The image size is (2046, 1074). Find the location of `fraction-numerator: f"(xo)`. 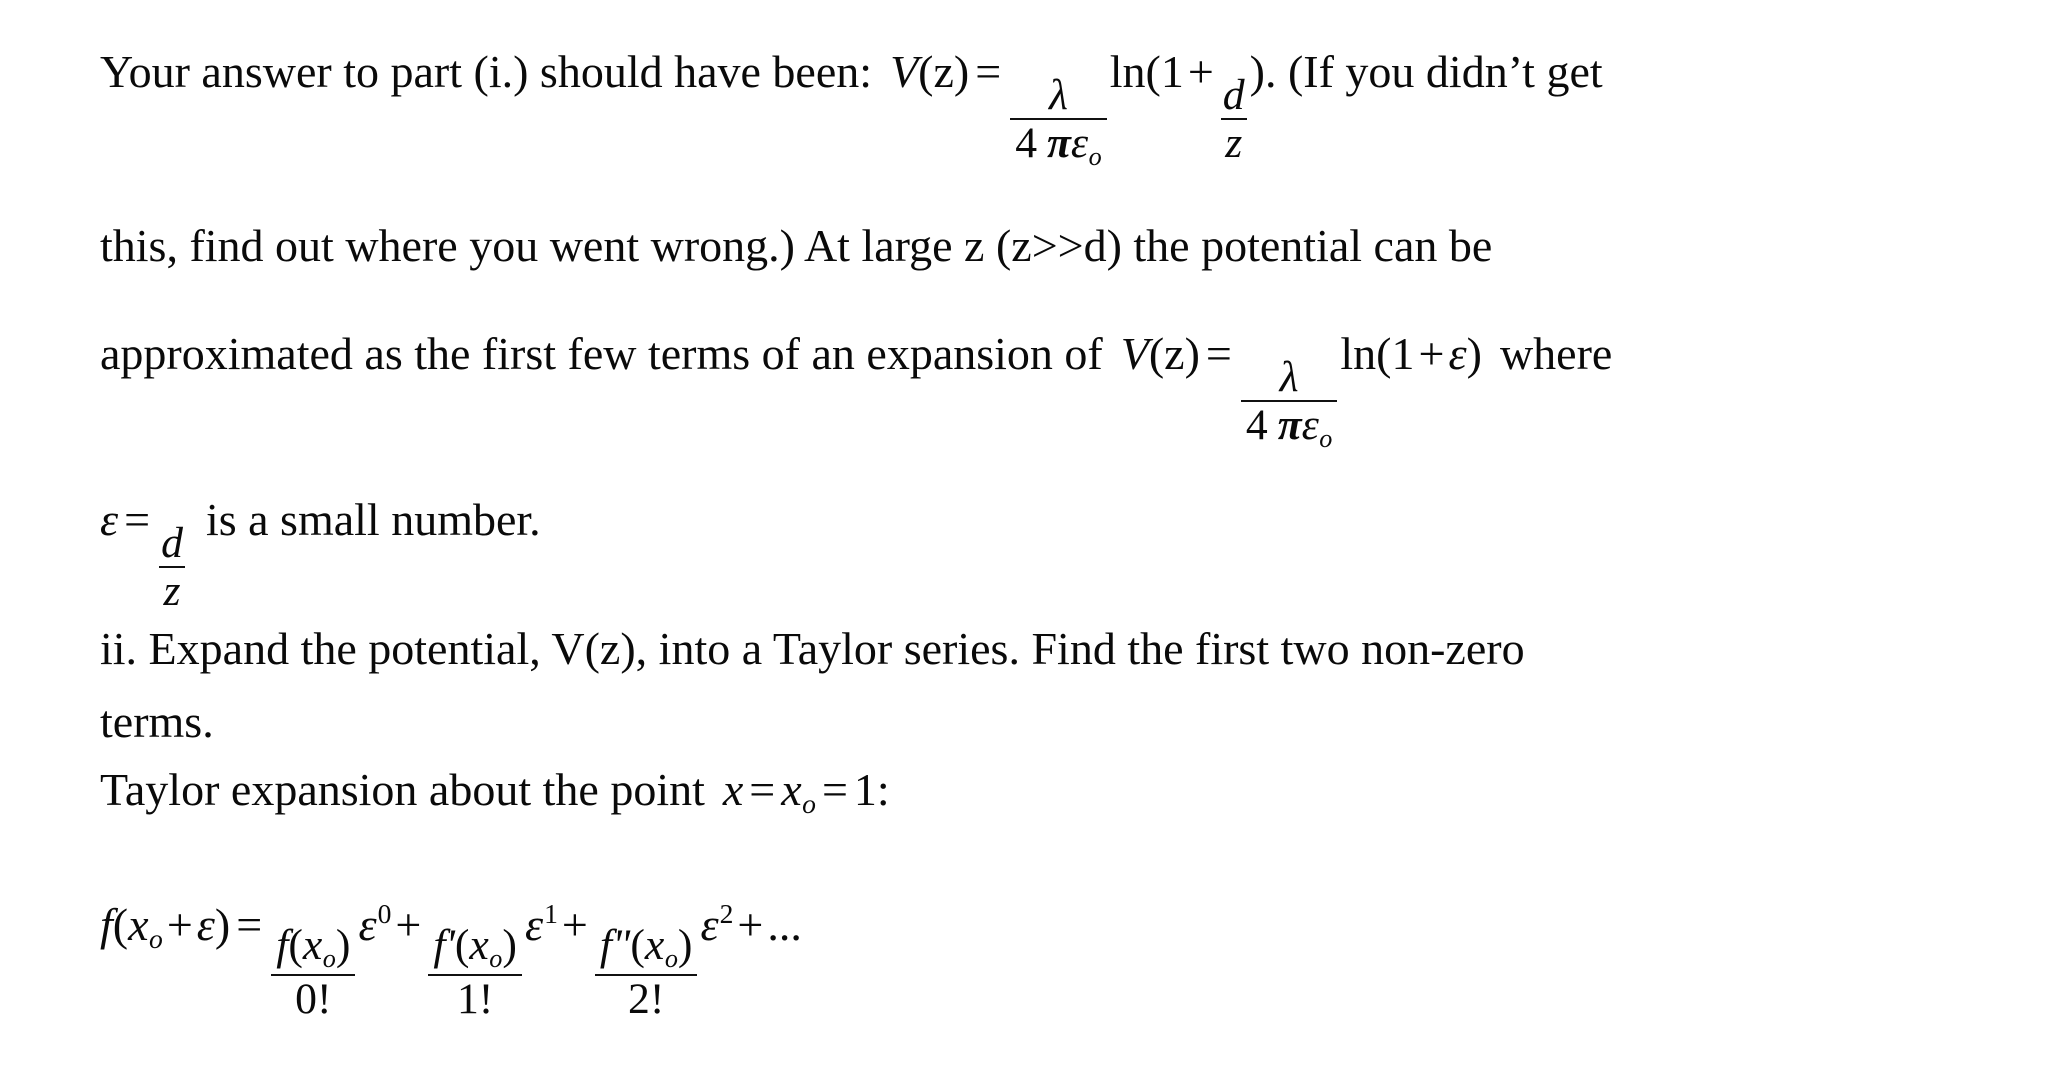

fraction-numerator: f"(xo) is located at coordinates (646, 948).